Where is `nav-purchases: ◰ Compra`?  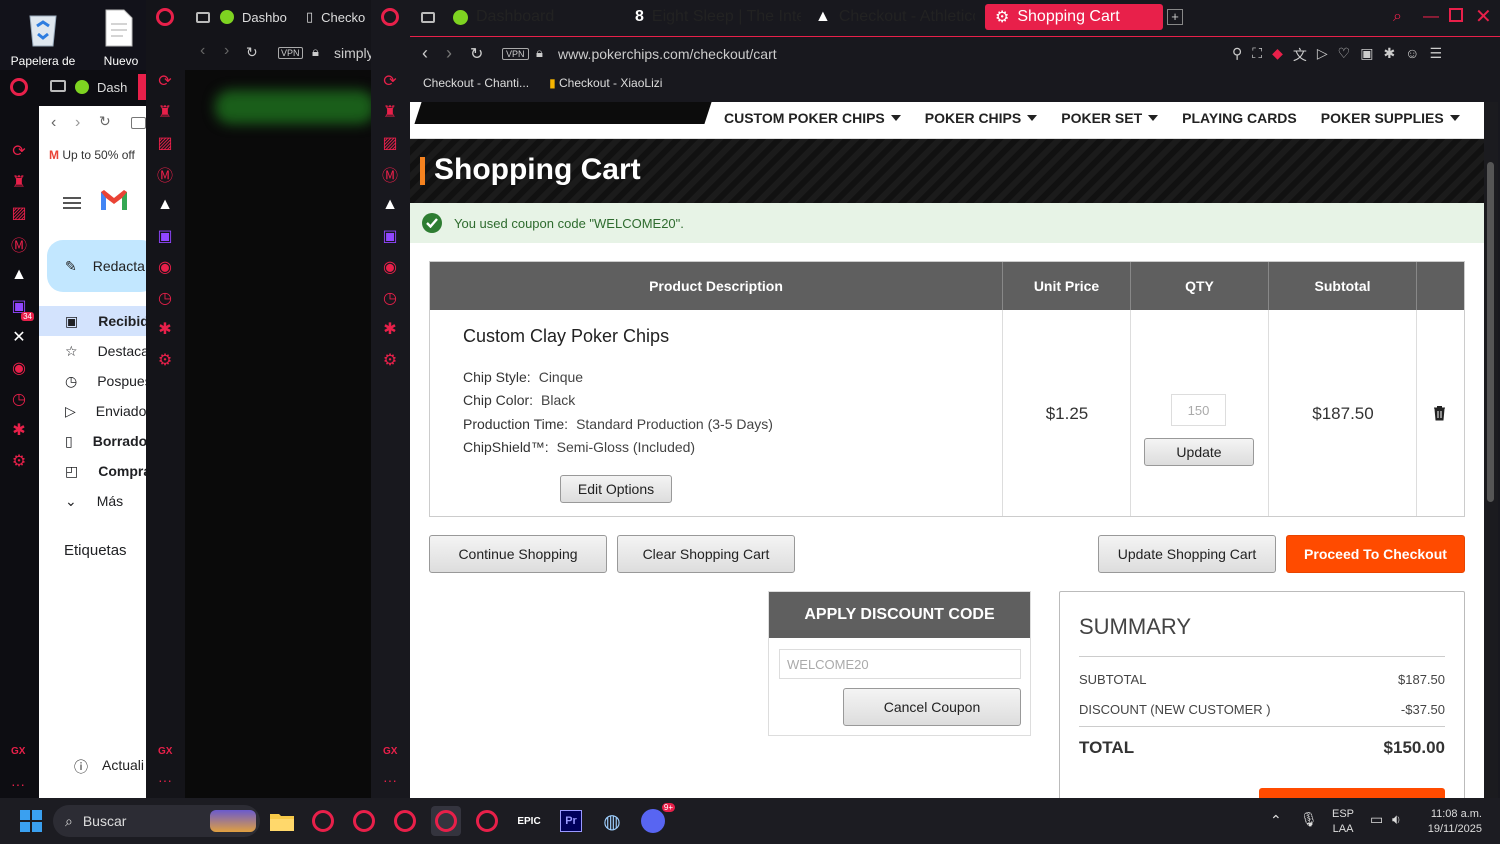 nav-purchases: ◰ Compra is located at coordinates (95, 471).